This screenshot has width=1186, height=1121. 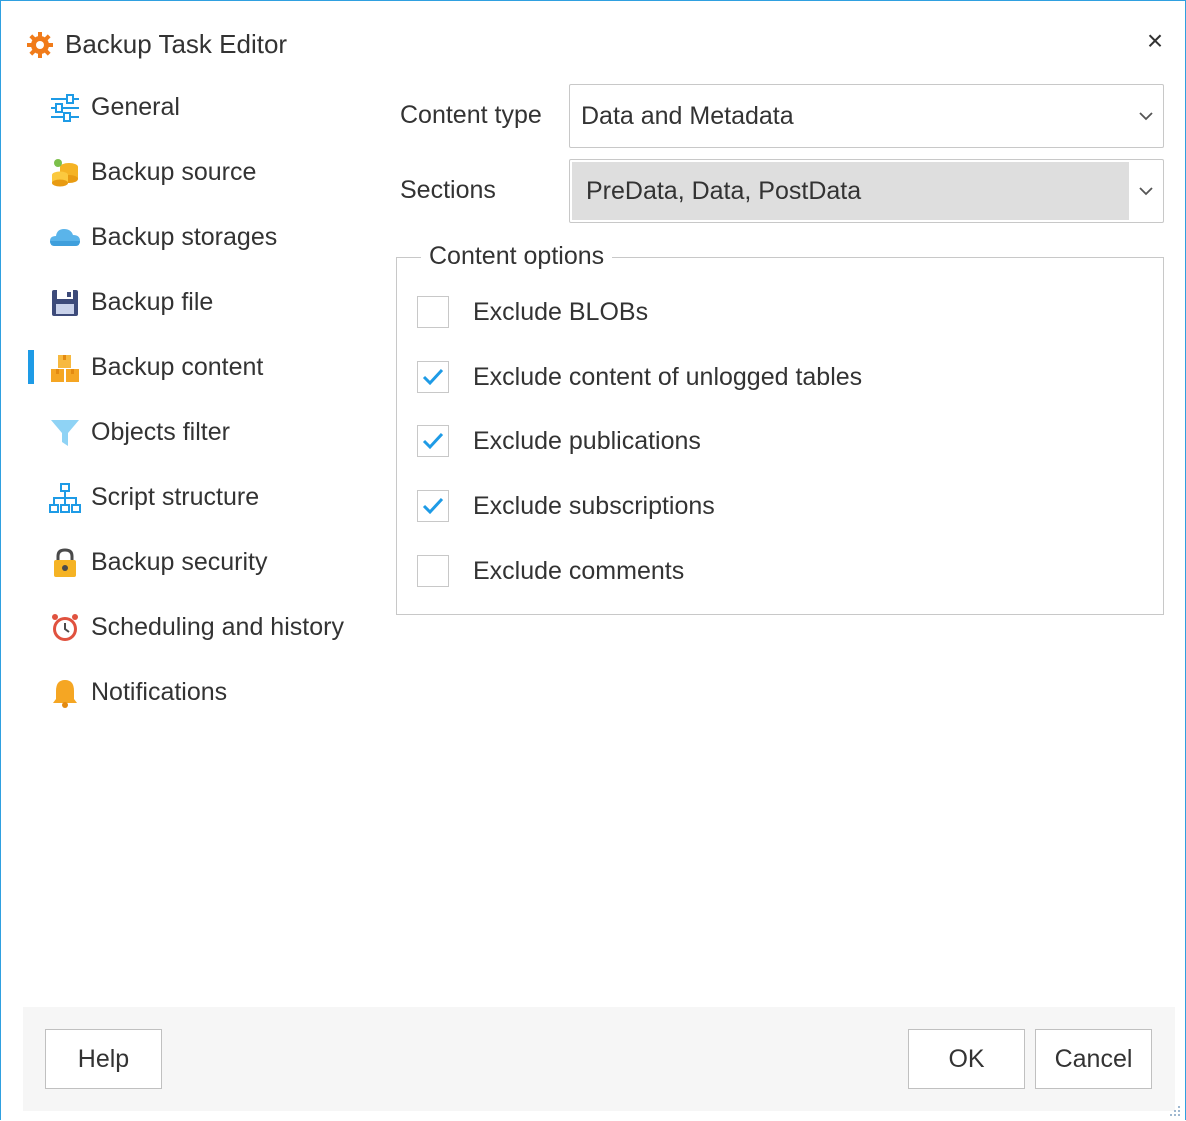 I want to click on sidebar-item-scheduling-and-history: Scheduling and history, so click(x=208, y=628).